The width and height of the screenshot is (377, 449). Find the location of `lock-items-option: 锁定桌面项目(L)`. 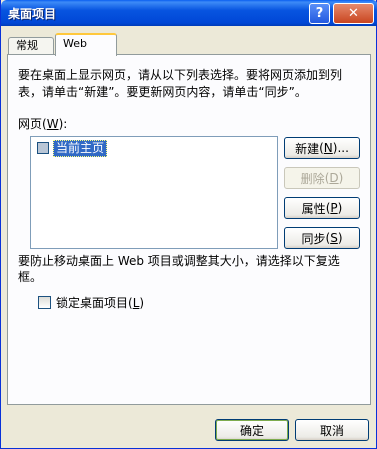

lock-items-option: 锁定桌面项目(L) is located at coordinates (91, 302).